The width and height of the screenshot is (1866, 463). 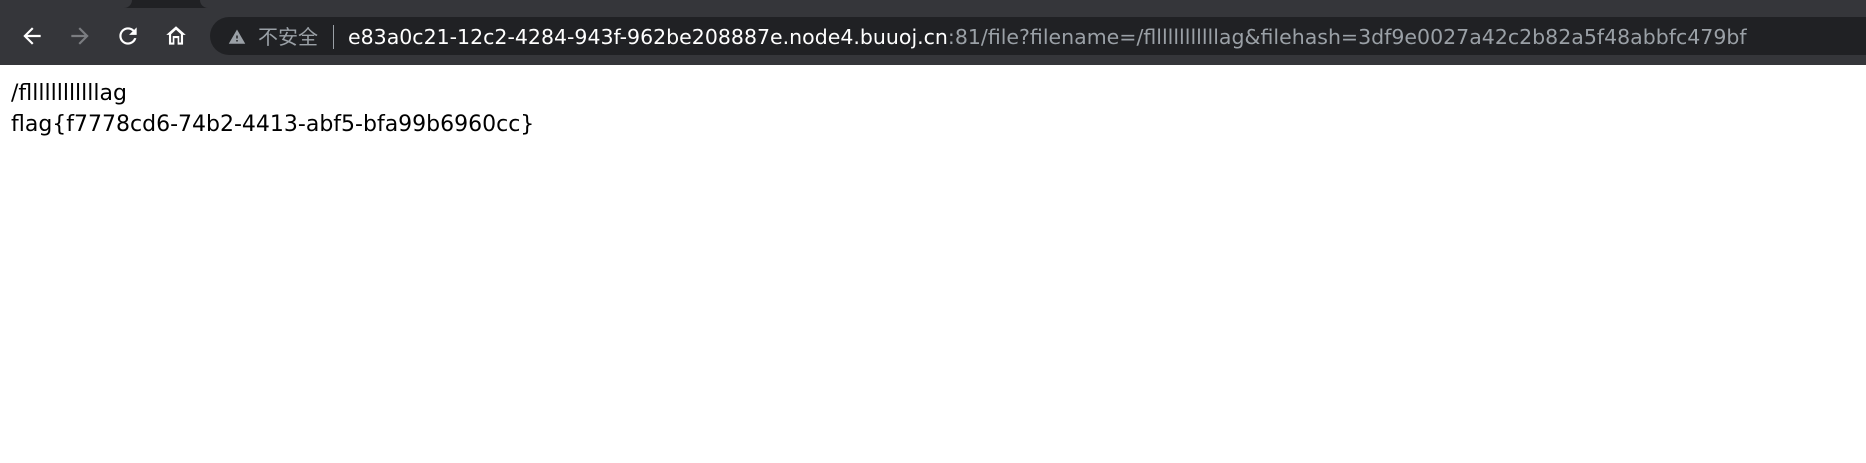 I want to click on reload-icon, so click(x=128, y=36).